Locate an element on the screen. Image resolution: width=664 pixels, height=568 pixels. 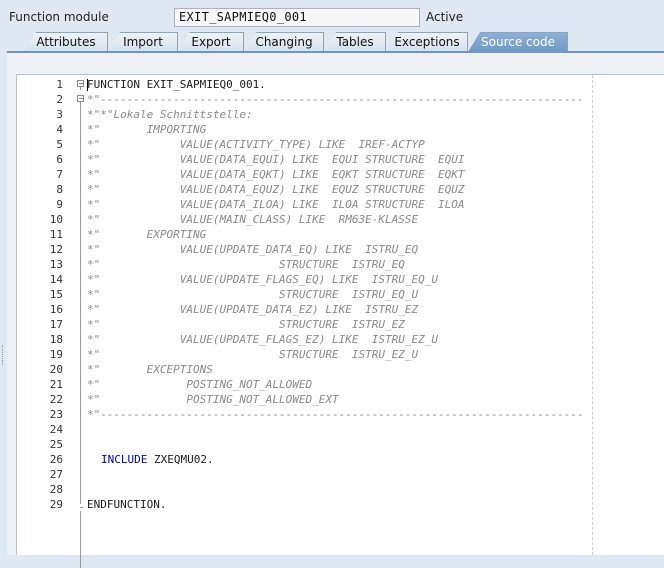
line-number: 12 is located at coordinates (56, 249).